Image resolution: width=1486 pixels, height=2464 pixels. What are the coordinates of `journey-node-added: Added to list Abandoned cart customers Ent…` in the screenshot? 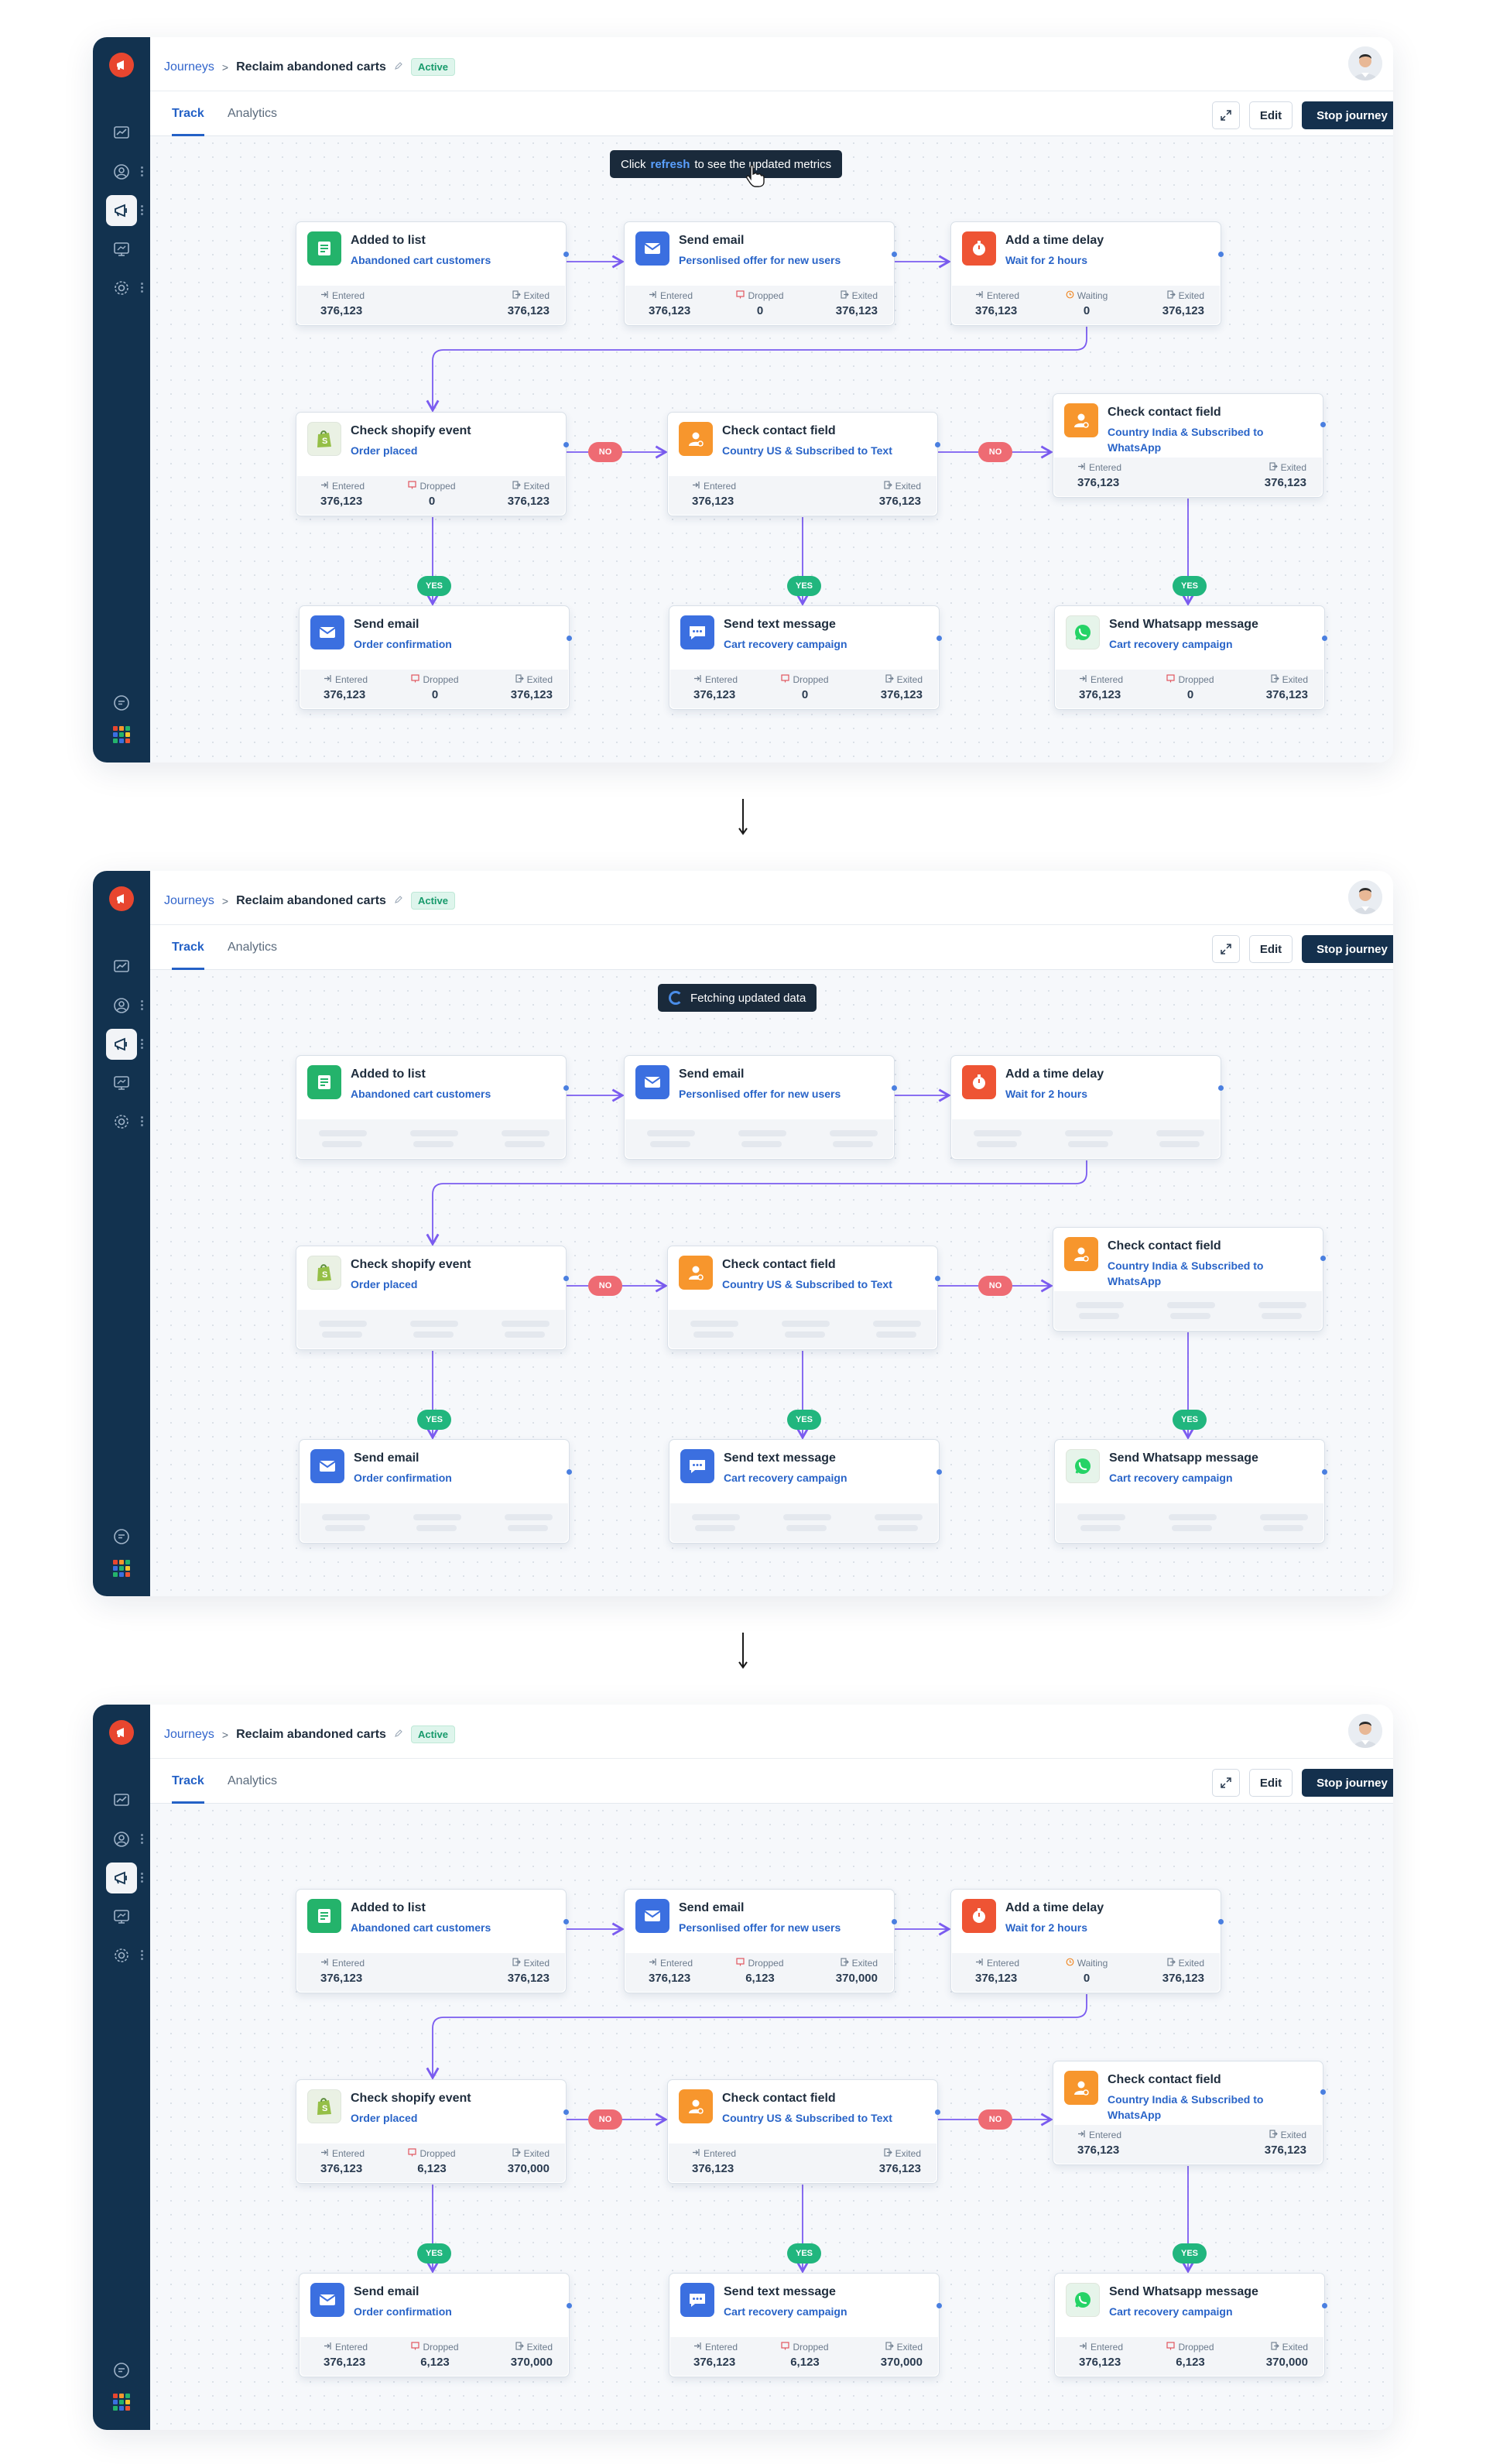 It's located at (432, 1941).